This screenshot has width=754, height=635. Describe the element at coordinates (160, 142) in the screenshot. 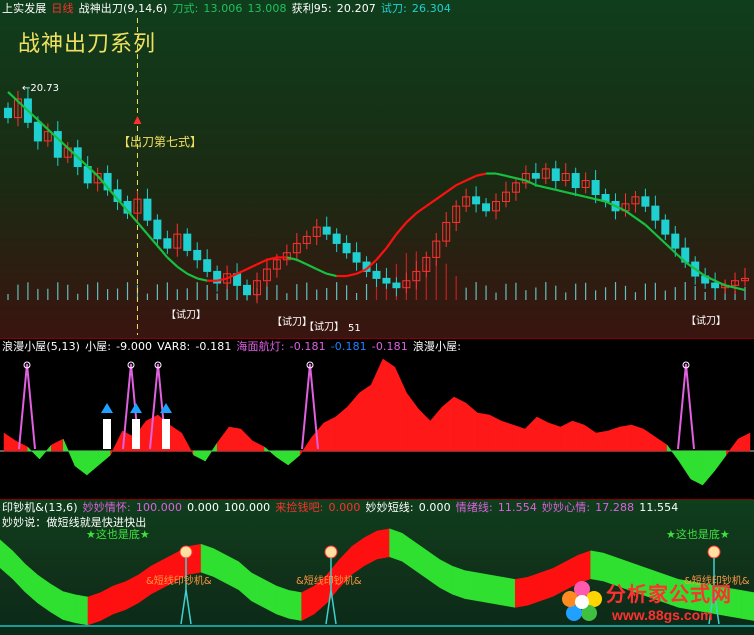

I see `signal-annotation: 【出刀第七式】` at that location.